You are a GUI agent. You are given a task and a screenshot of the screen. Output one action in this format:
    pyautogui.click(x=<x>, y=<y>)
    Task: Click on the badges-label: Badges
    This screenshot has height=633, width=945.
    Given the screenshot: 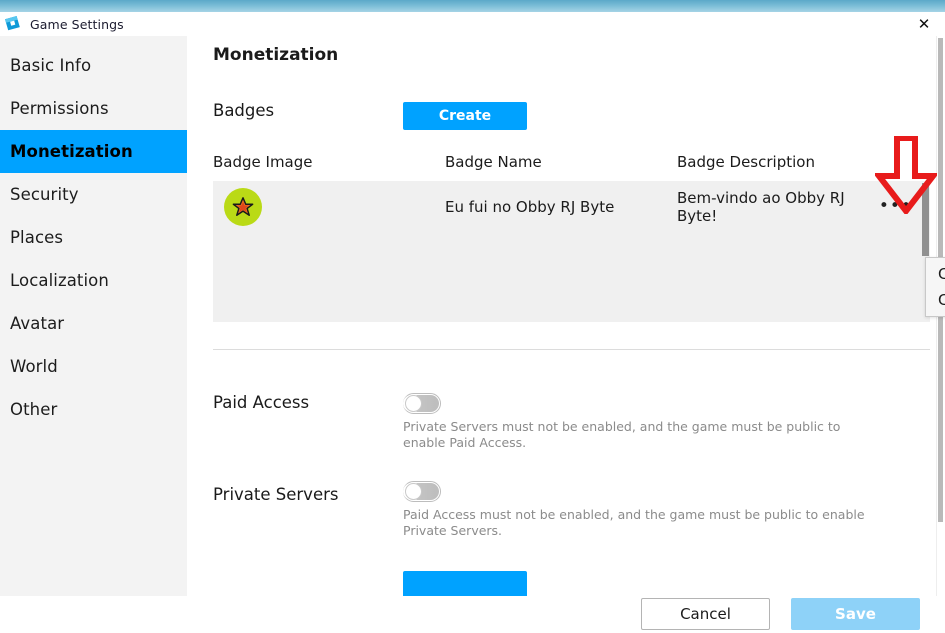 What is the action you would take?
    pyautogui.click(x=244, y=110)
    